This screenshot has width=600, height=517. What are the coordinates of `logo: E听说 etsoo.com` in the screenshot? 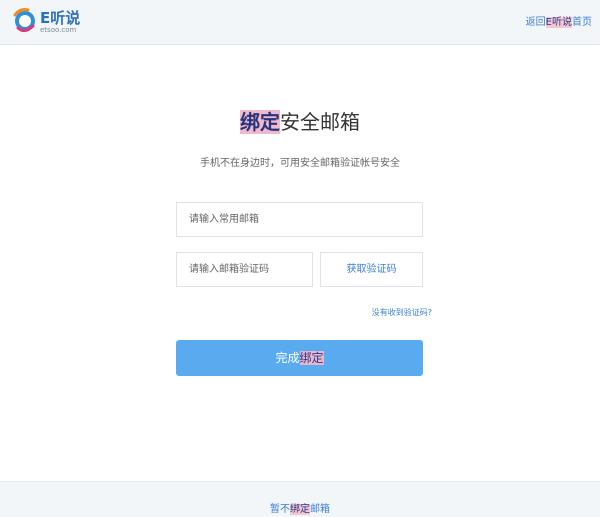 It's located at (57, 22).